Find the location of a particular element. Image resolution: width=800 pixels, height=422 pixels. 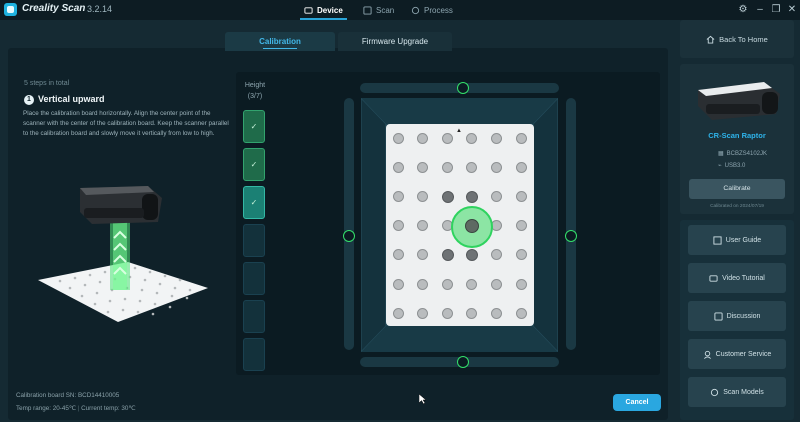

tab-calibration: Calibration is located at coordinates (280, 41).